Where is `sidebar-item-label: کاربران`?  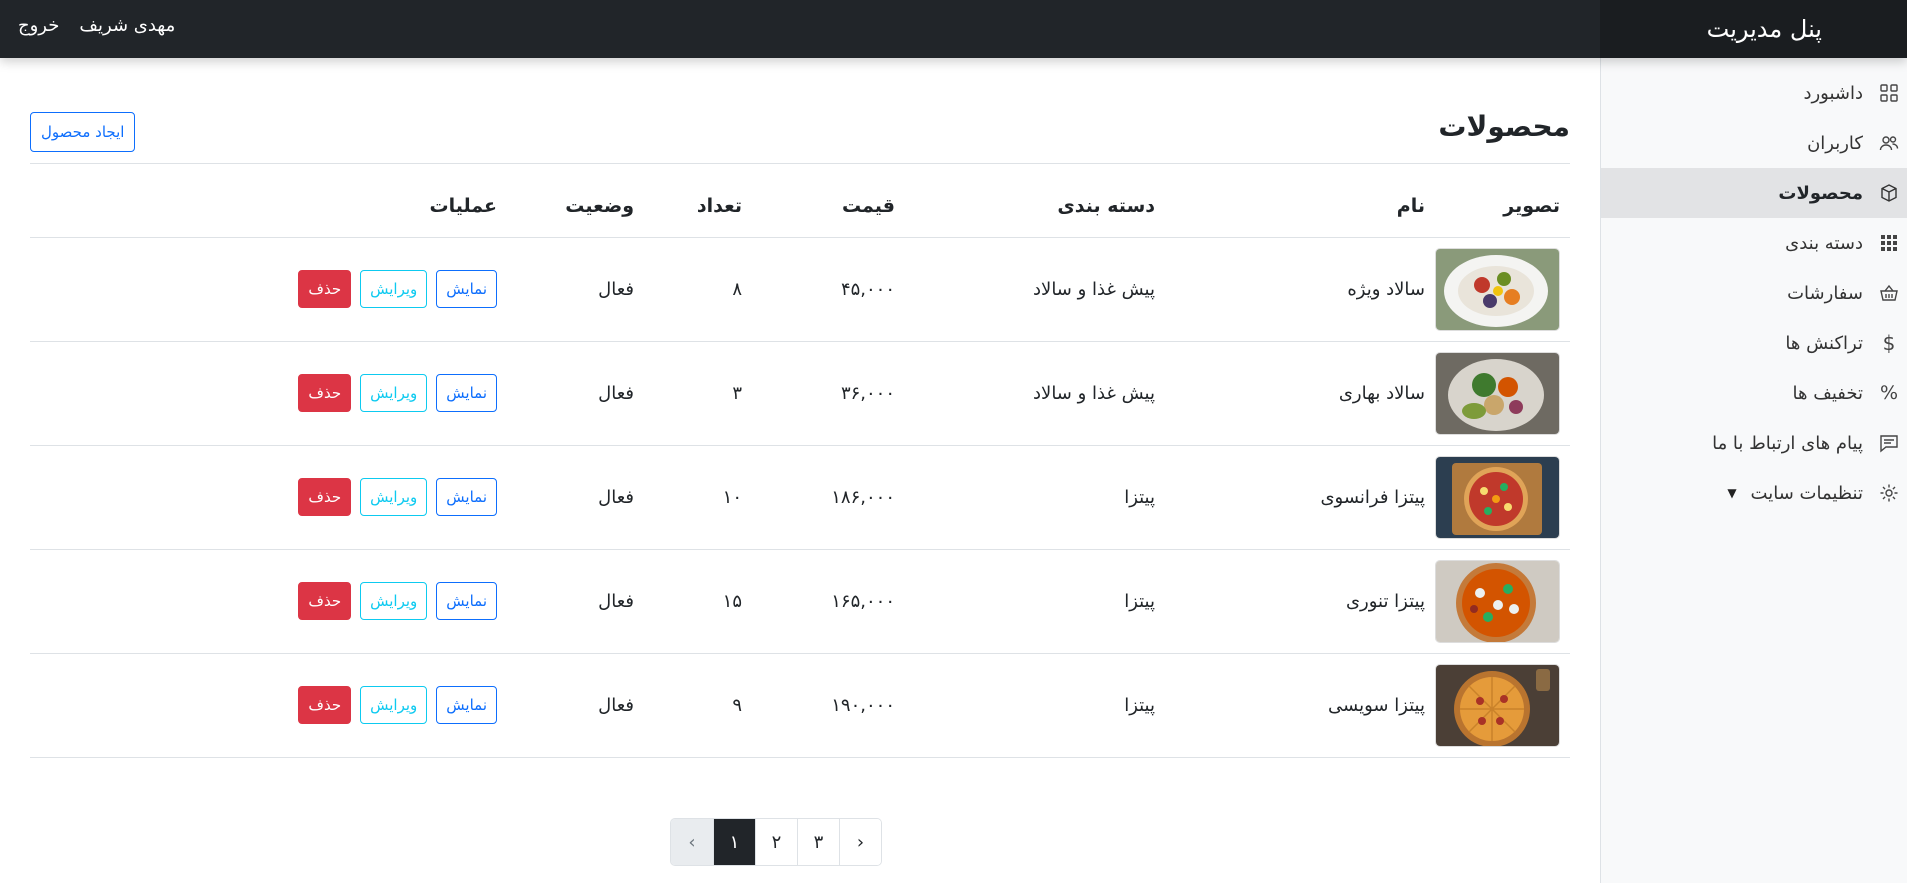
sidebar-item-label: کاربران is located at coordinates (1835, 143).